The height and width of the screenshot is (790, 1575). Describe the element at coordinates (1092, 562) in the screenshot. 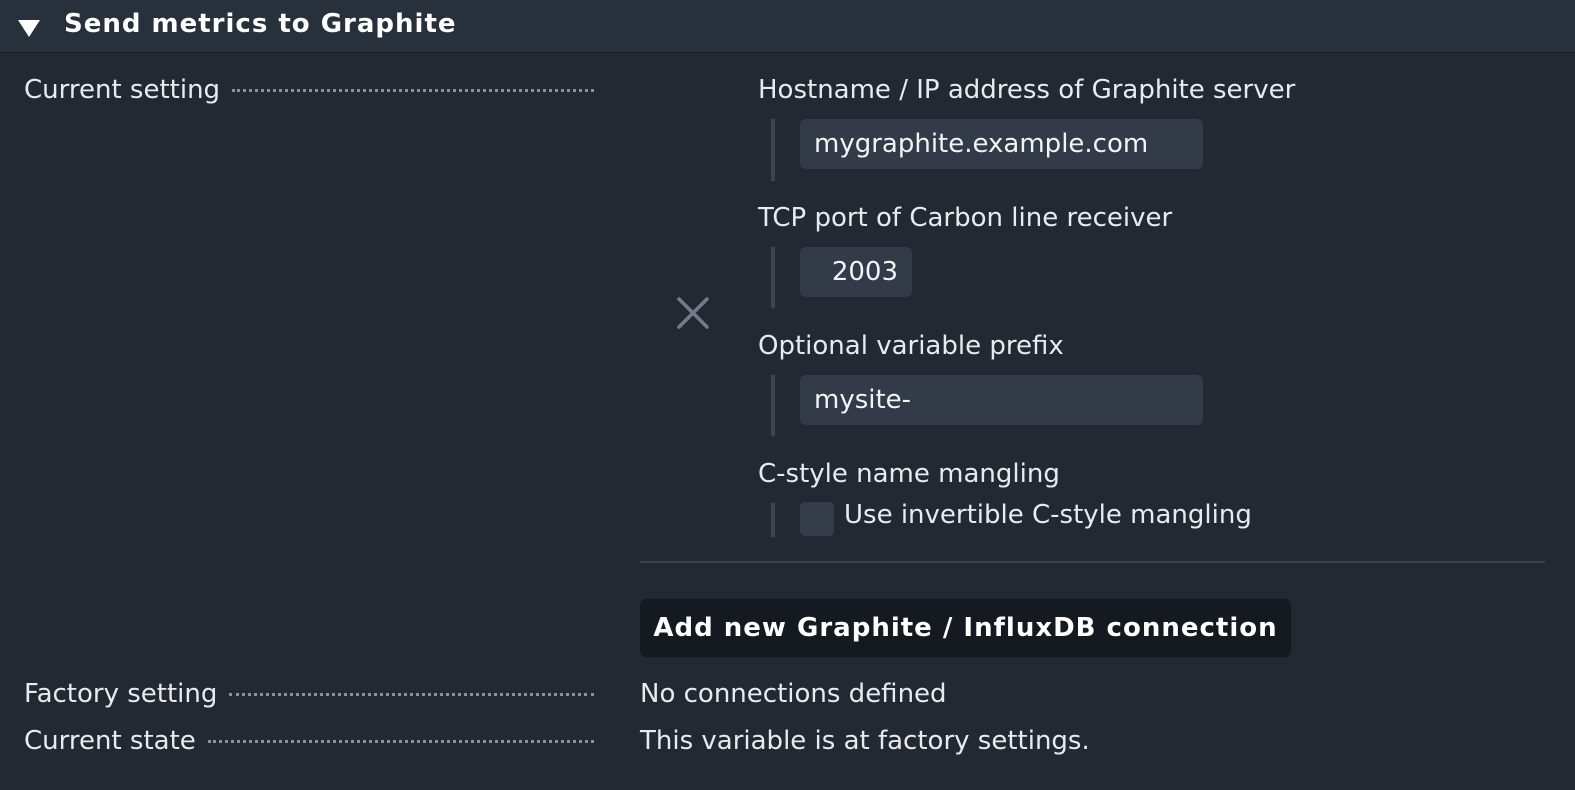

I see `divider` at that location.